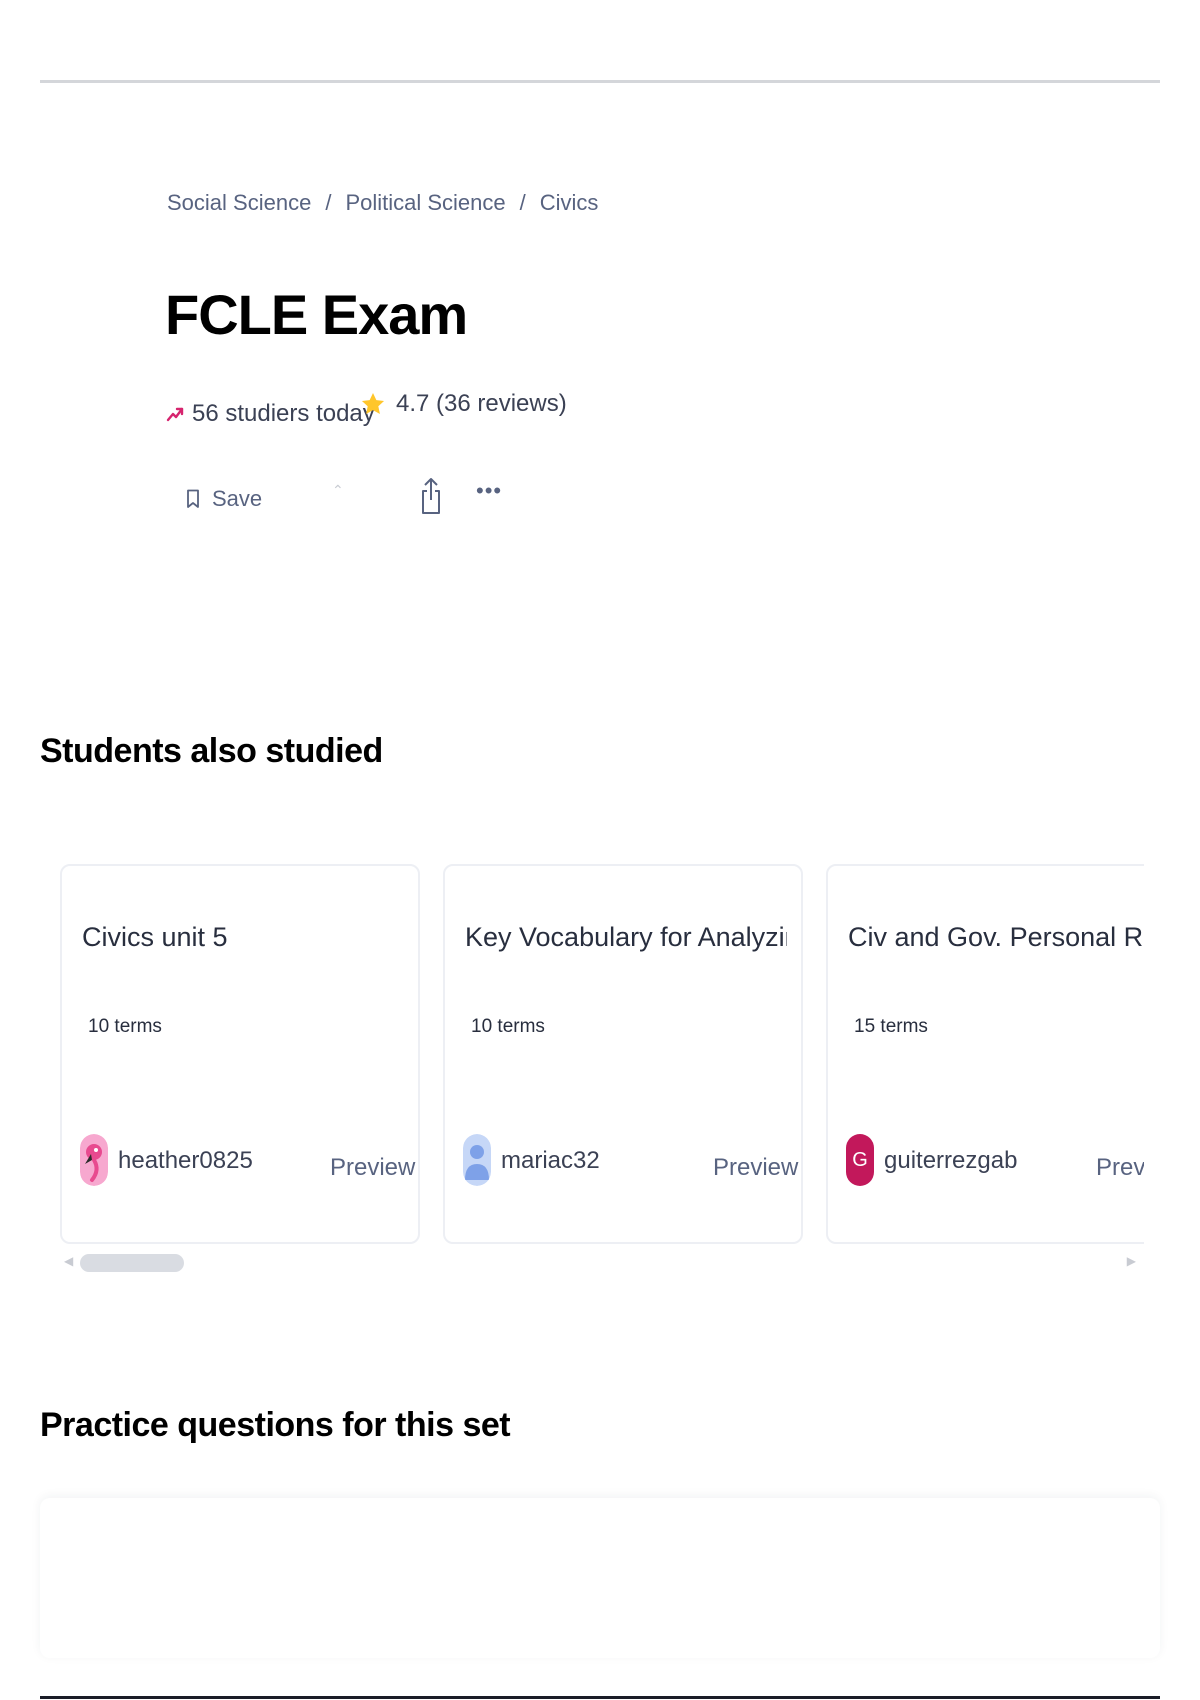 Image resolution: width=1200 pixels, height=1700 pixels. What do you see at coordinates (185, 1161) in the screenshot?
I see `card-author: heather0825` at bounding box center [185, 1161].